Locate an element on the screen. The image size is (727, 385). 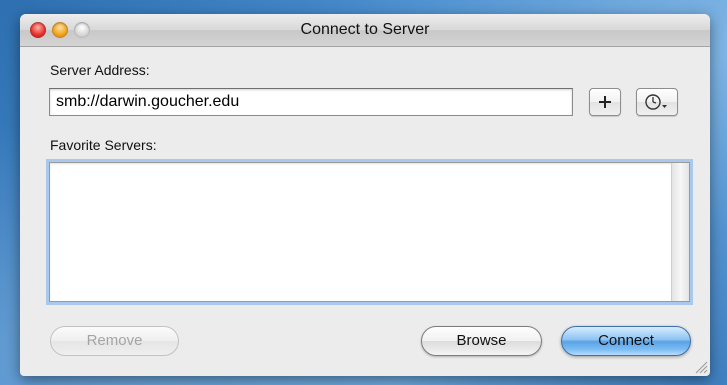
clock-icon is located at coordinates (656, 102).